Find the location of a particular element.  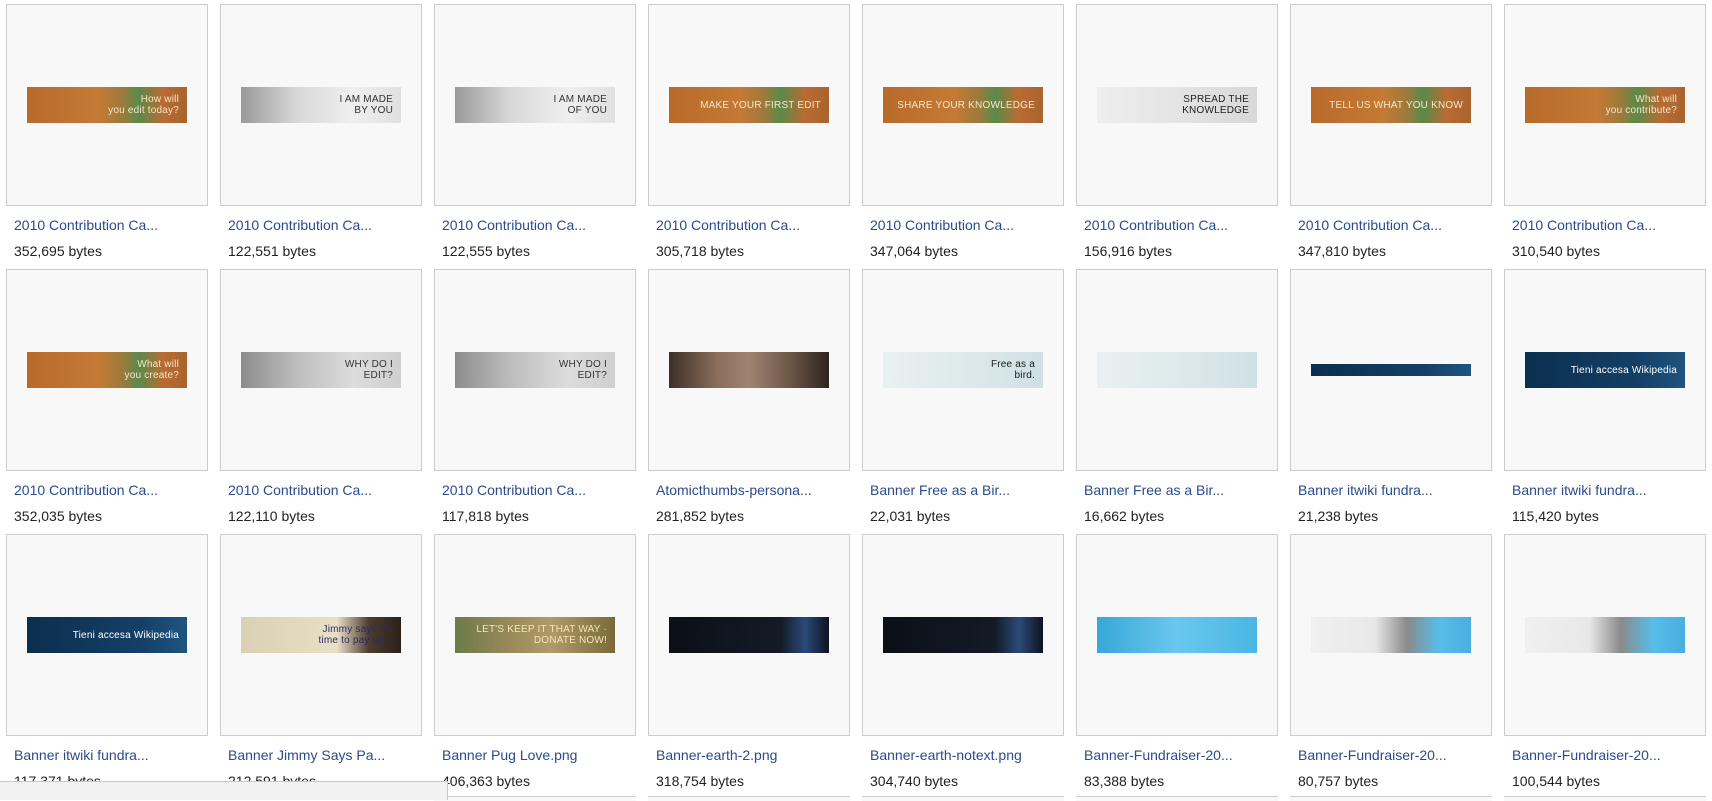

thumbnail-frame: Free as a bird. is located at coordinates (963, 370).